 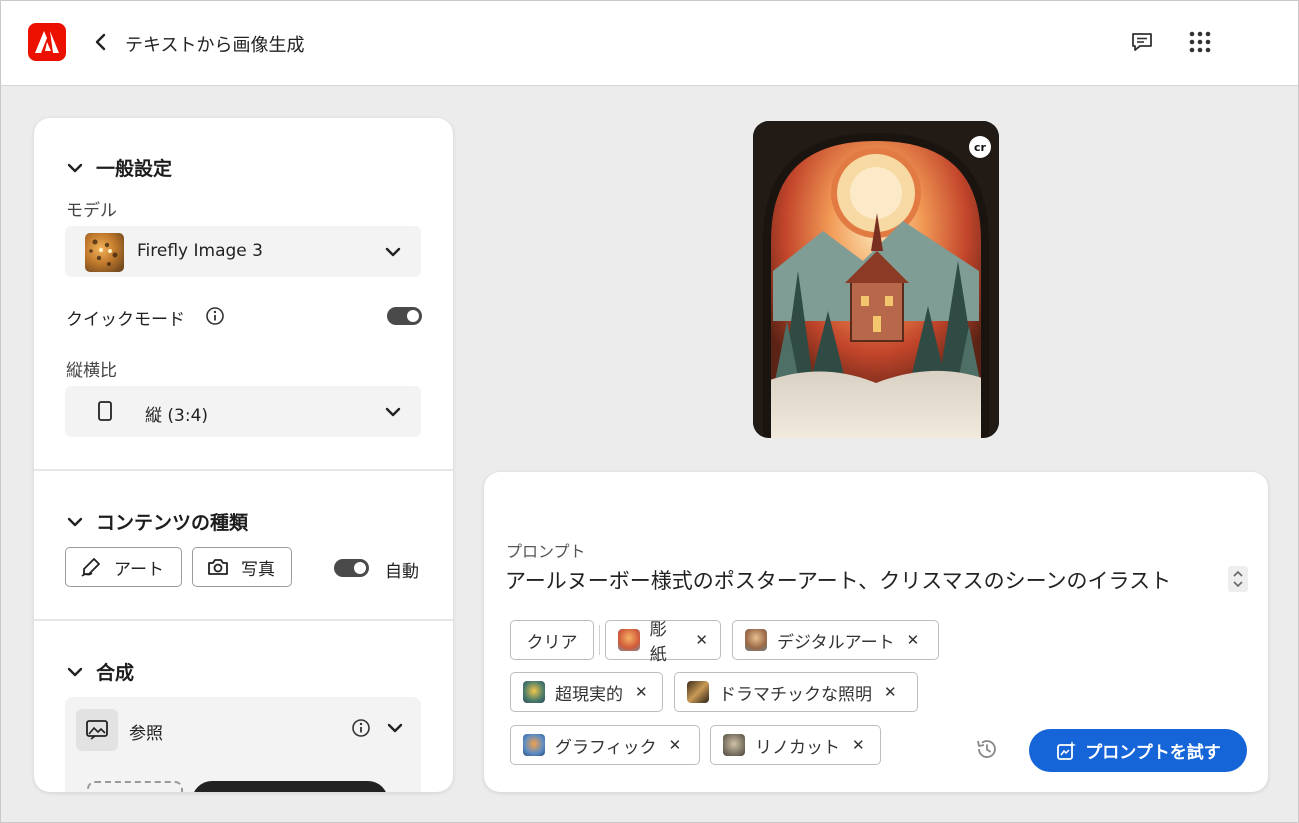 What do you see at coordinates (47, 42) in the screenshot?
I see `adobe-logo-icon` at bounding box center [47, 42].